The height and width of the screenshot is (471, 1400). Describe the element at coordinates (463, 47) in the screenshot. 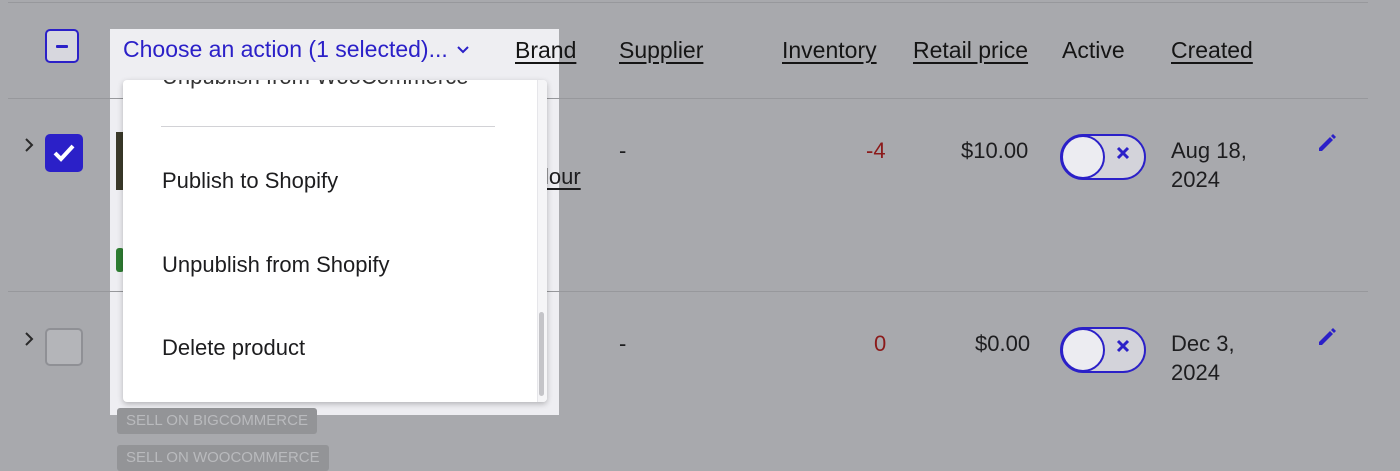

I see `chevron-down-icon` at that location.